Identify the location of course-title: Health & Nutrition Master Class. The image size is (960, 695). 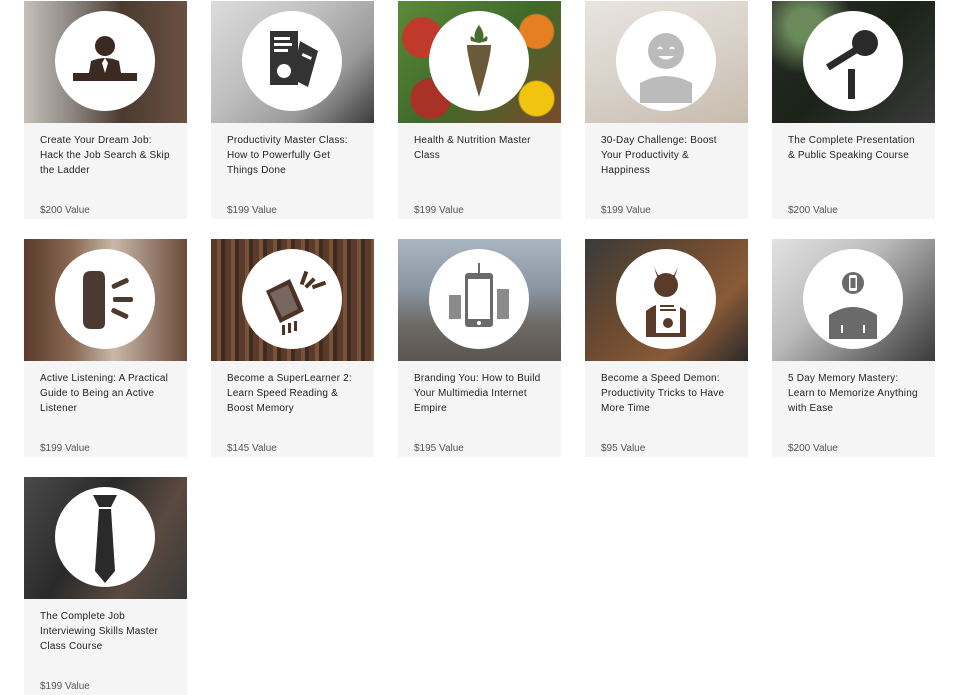
(472, 148).